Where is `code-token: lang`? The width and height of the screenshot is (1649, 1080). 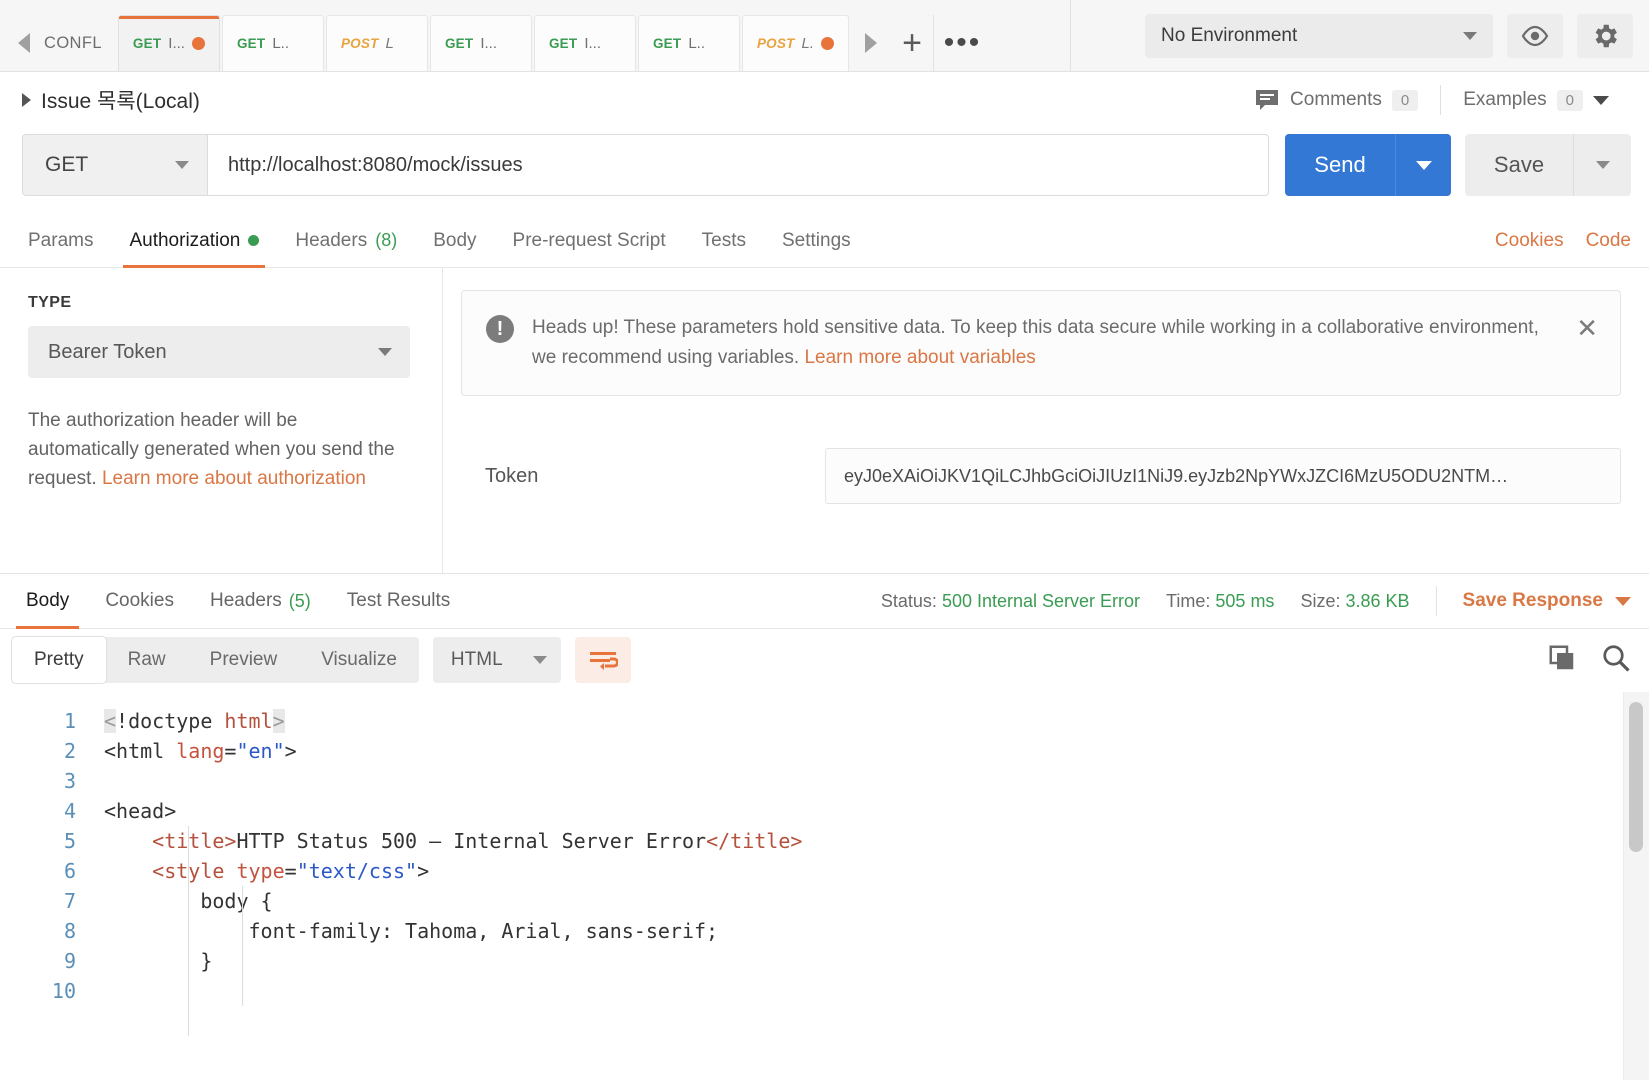
code-token: lang is located at coordinates (200, 751).